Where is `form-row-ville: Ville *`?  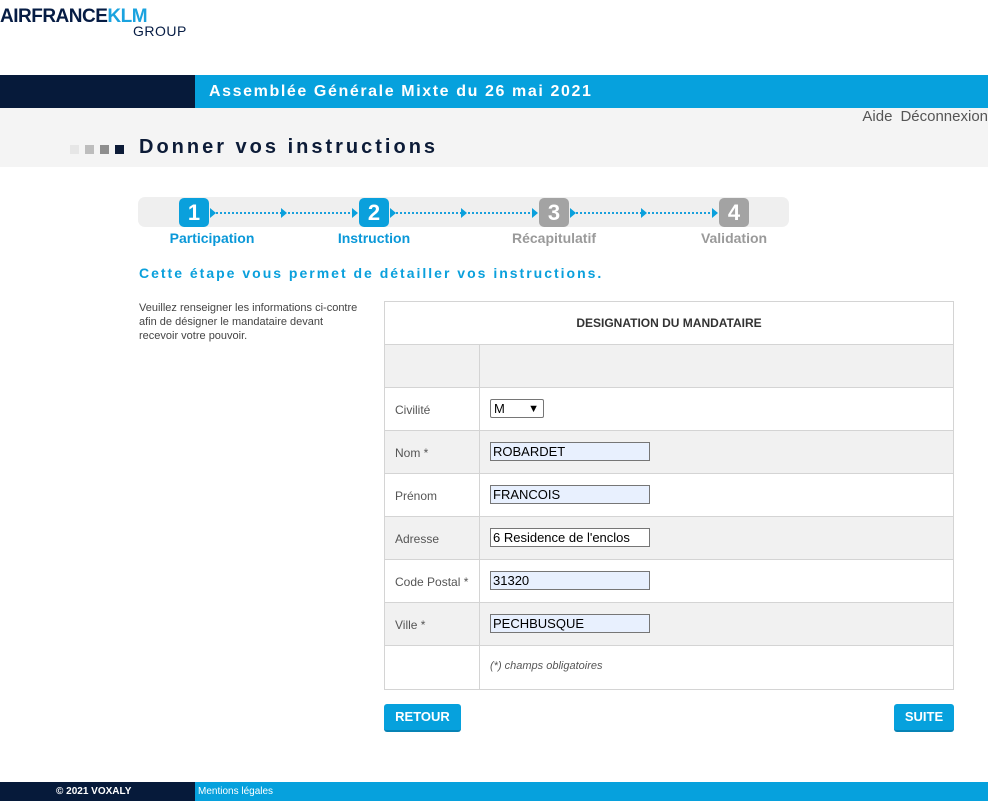 form-row-ville: Ville * is located at coordinates (669, 624).